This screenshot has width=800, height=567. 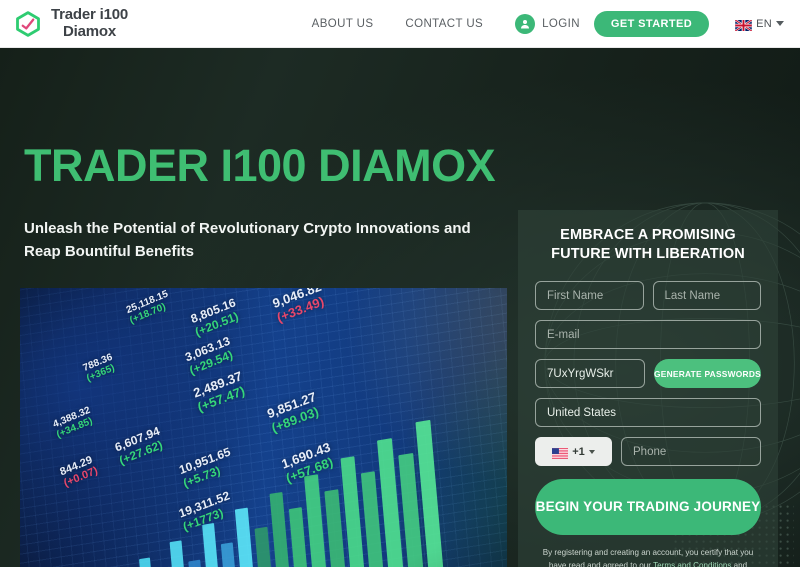 I want to click on main-nav: ABOUT US CONTACT US LOGIN GET STARTED EN, so click(x=541, y=23).